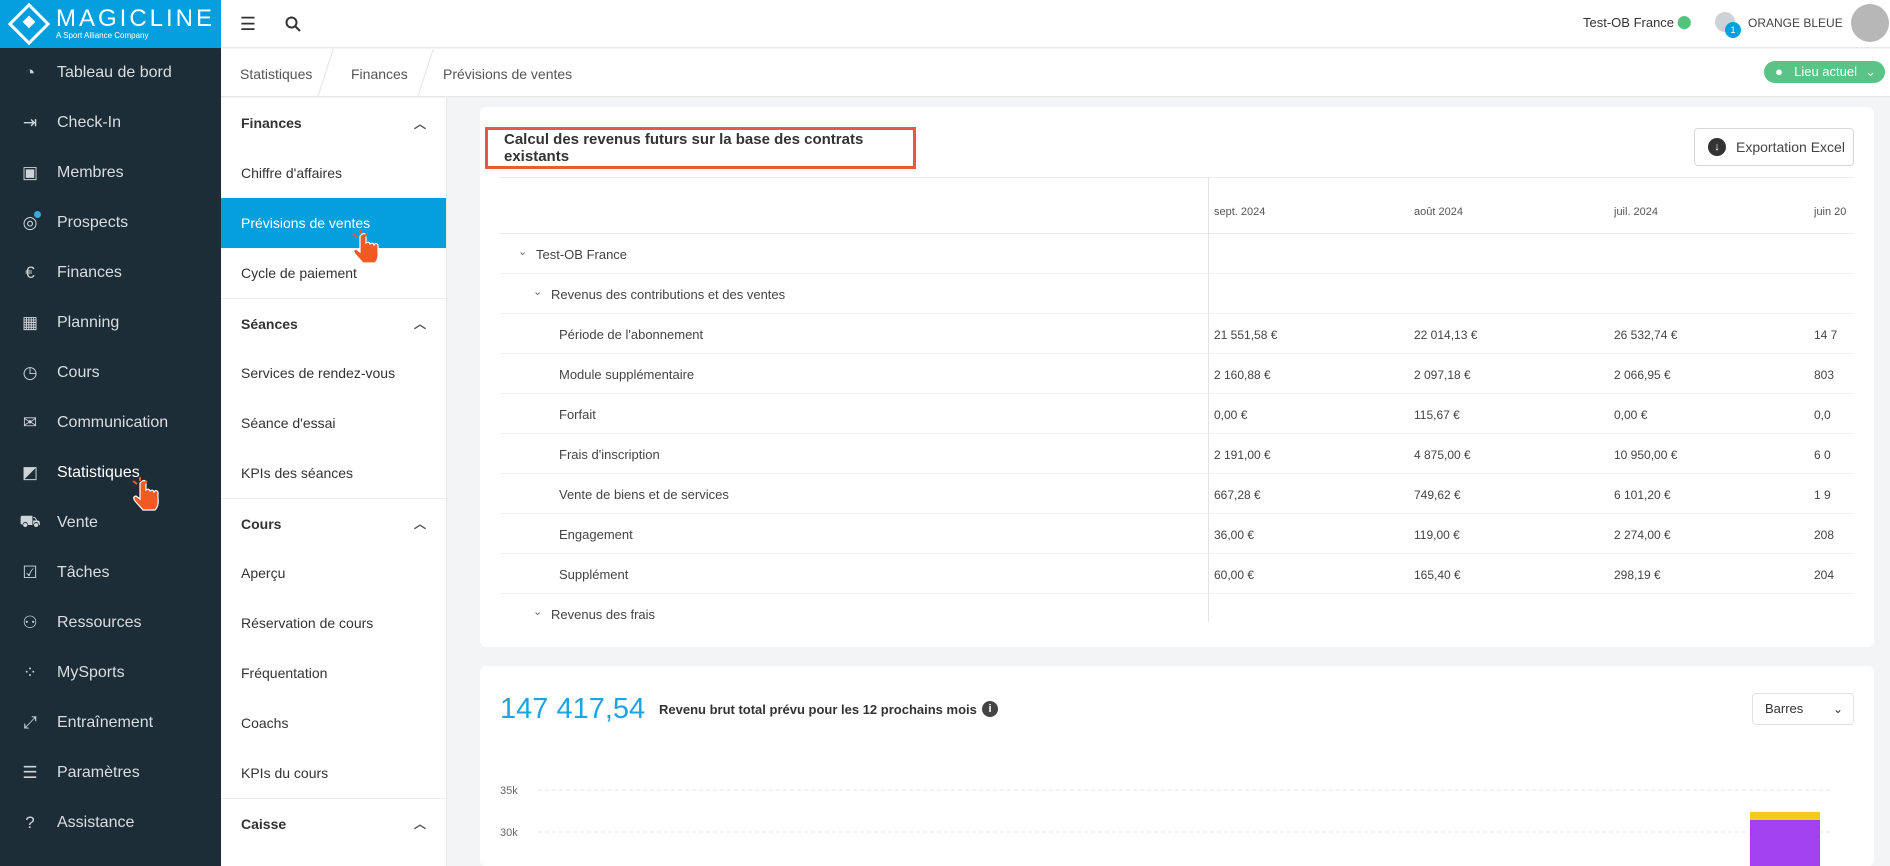  Describe the element at coordinates (1239, 212) in the screenshot. I see `column-header: sept. 2024` at that location.